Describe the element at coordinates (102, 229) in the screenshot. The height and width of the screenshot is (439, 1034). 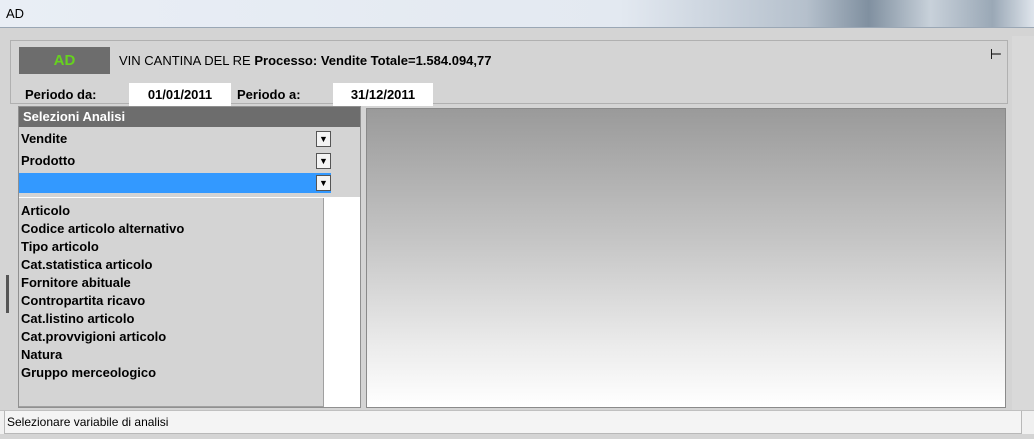
I see `dropdown-option: Codice articolo alternativo` at that location.